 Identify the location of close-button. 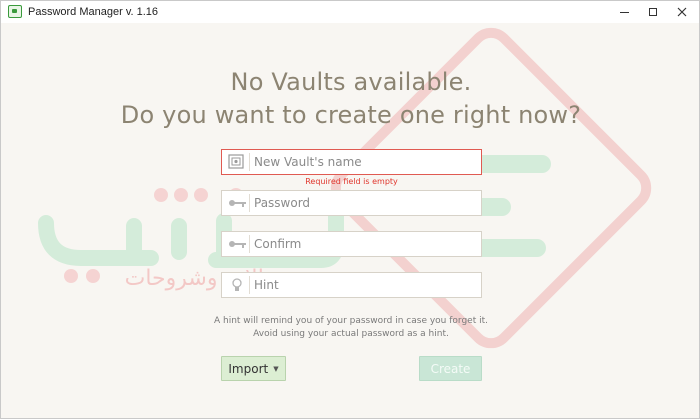
(682, 12).